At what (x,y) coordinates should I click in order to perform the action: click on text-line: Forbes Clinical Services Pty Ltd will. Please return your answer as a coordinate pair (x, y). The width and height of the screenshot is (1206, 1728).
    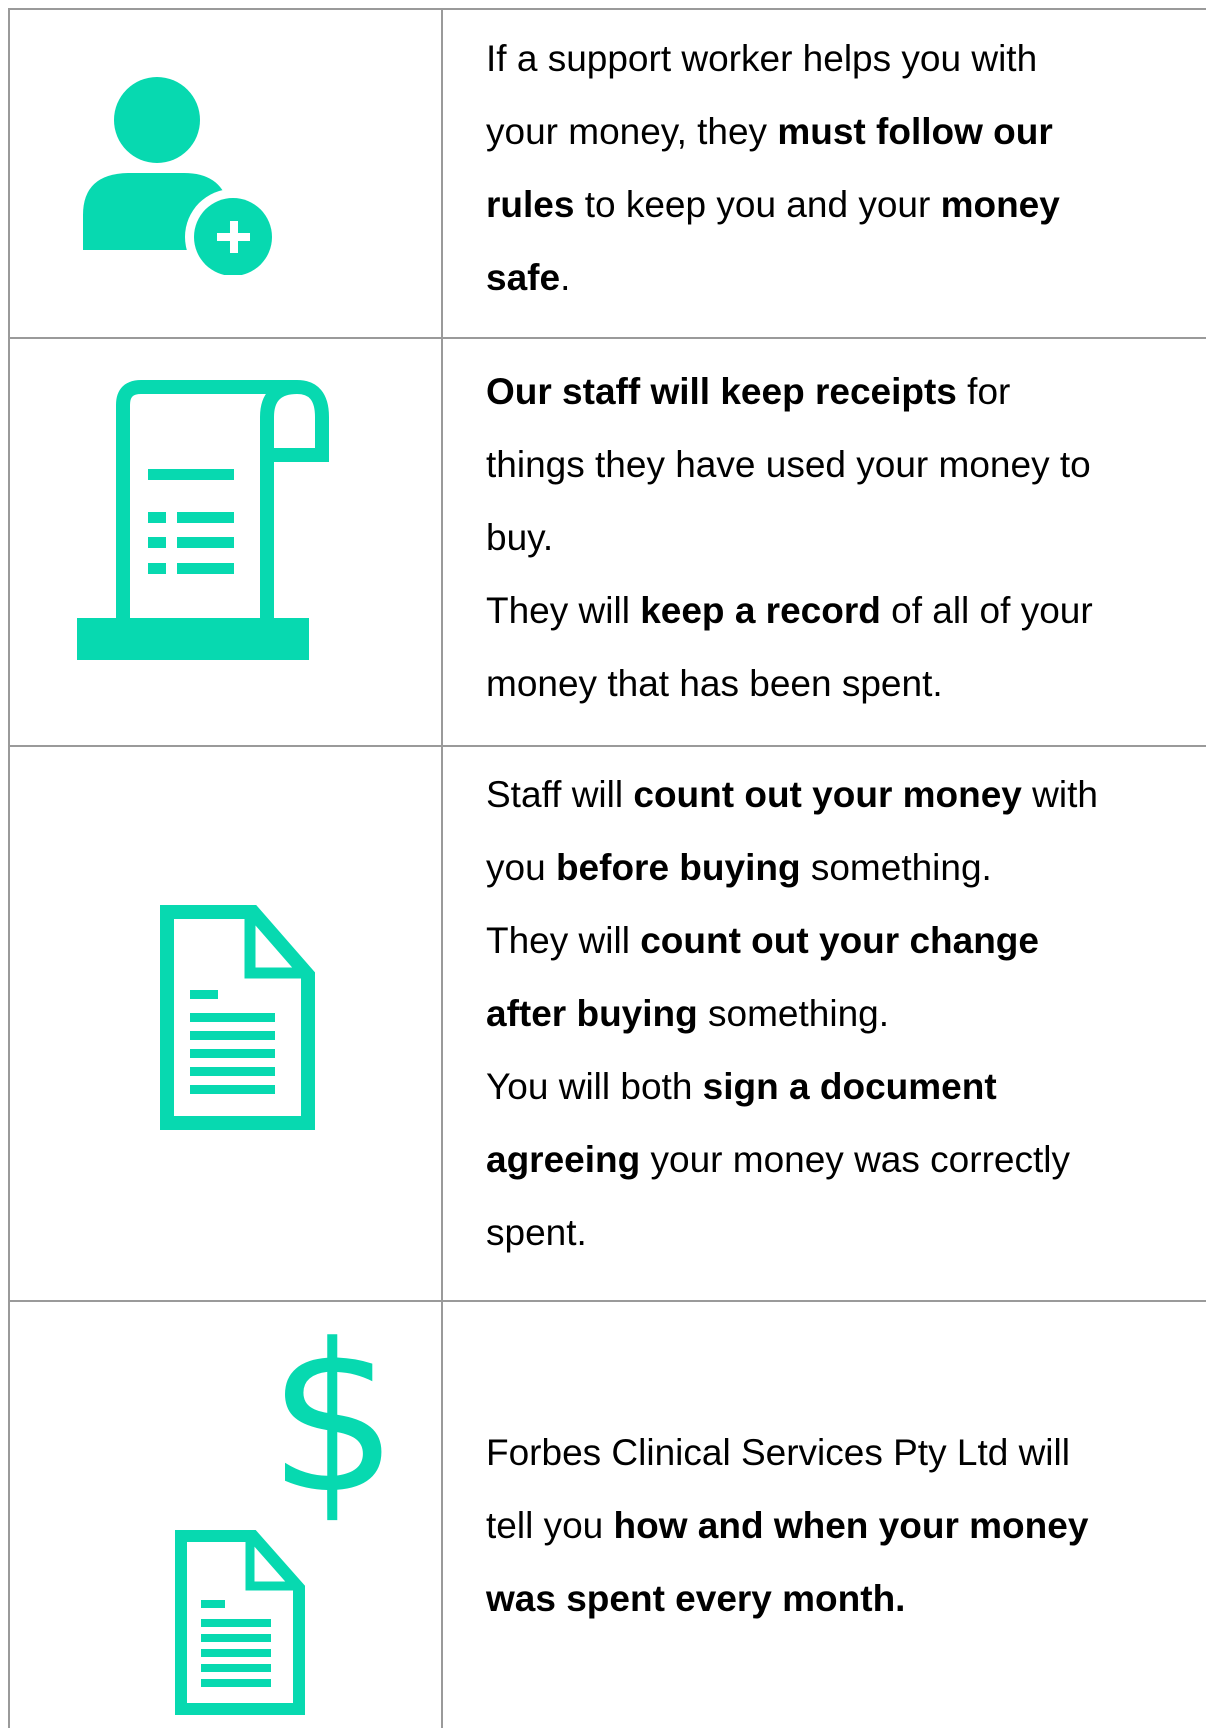
    Looking at the image, I should click on (842, 1452).